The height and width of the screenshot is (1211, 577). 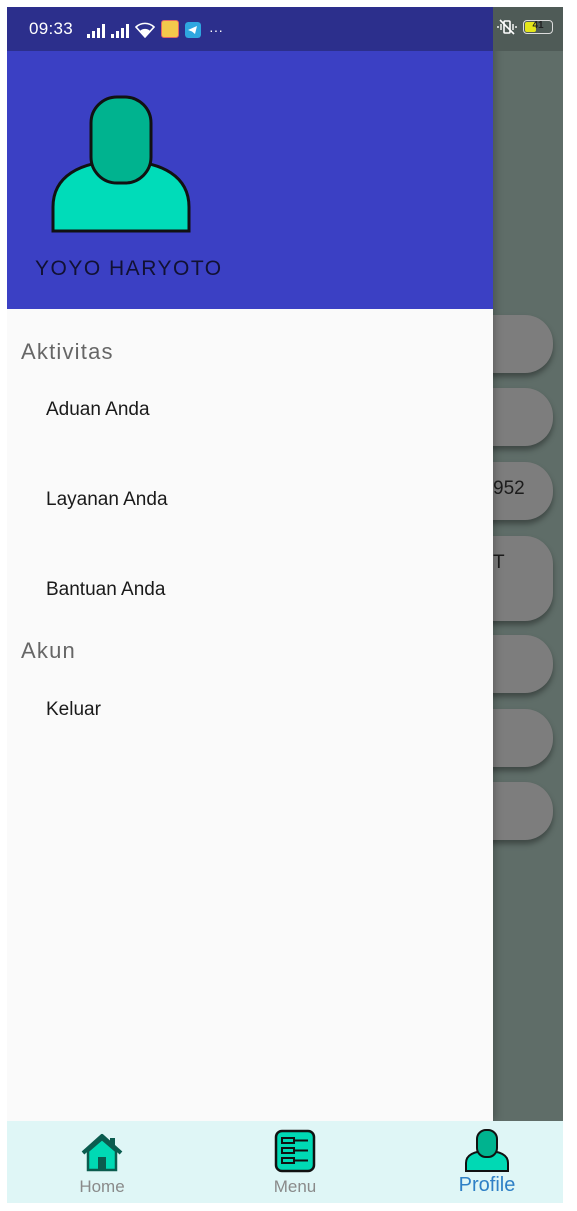 What do you see at coordinates (107, 499) in the screenshot?
I see `menu-item-label: Layanan Anda` at bounding box center [107, 499].